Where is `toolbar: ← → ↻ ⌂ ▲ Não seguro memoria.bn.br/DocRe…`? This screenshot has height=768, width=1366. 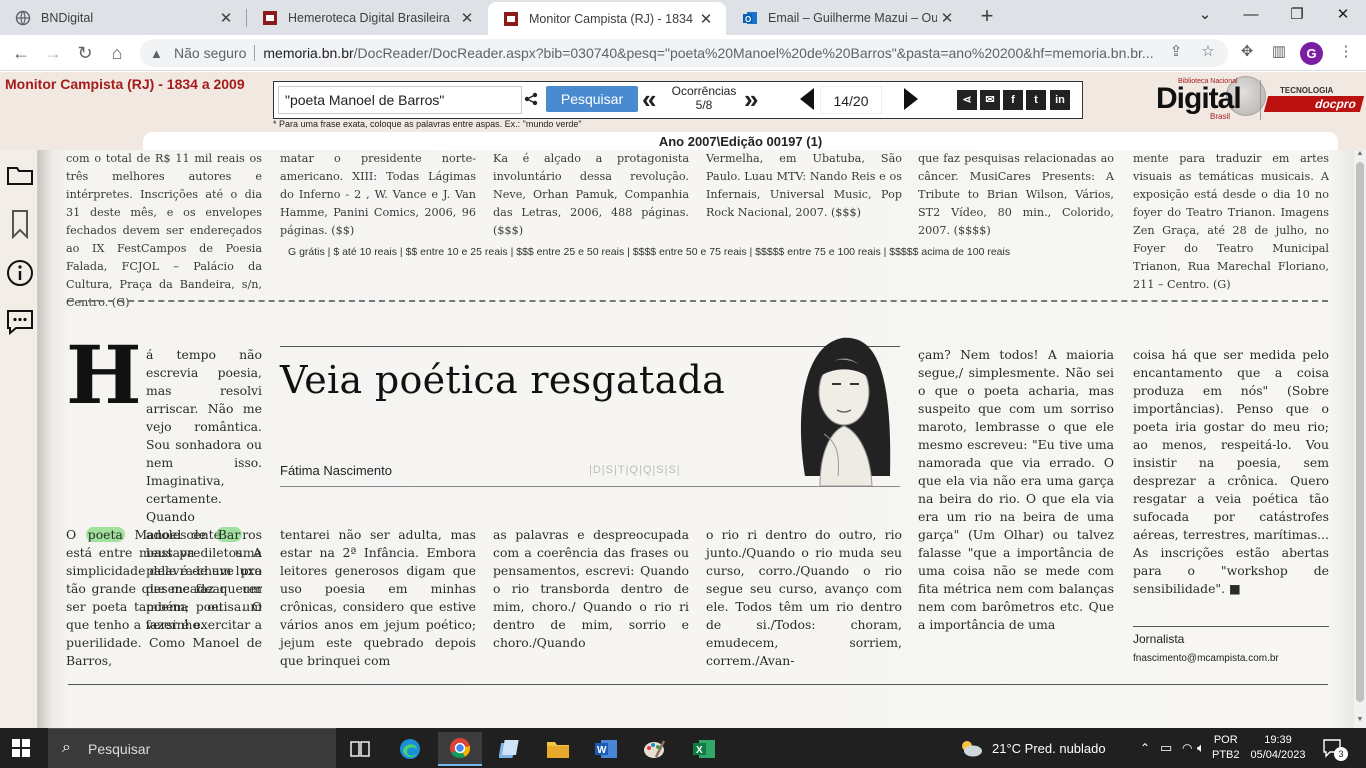
toolbar: ← → ↻ ⌂ ▲ Não seguro memoria.bn.br/DocRe… is located at coordinates (683, 53).